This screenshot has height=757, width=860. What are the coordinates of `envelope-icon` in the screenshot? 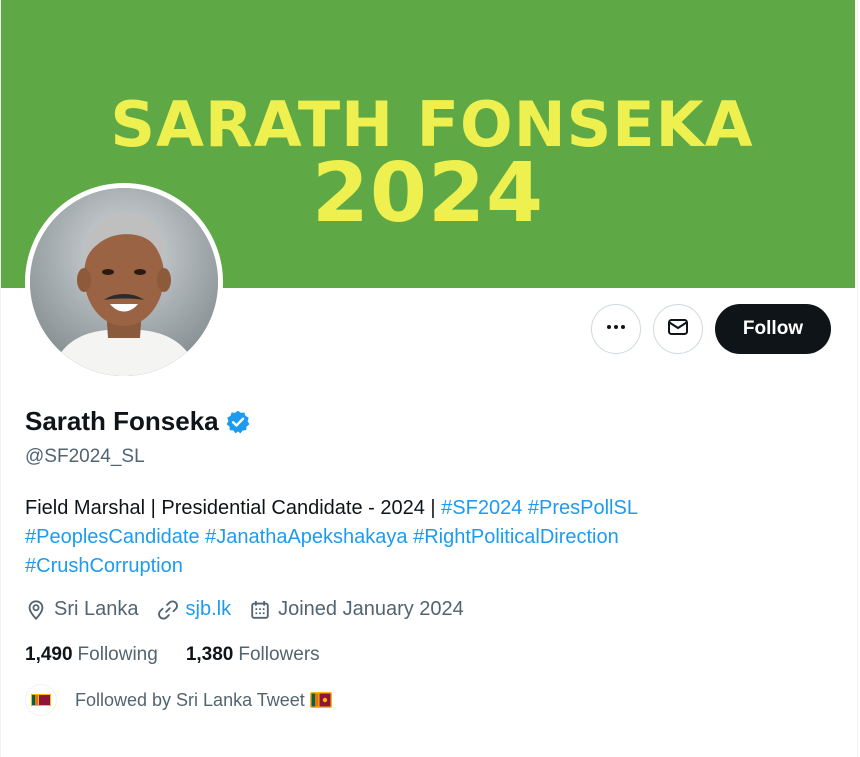 It's located at (678, 329).